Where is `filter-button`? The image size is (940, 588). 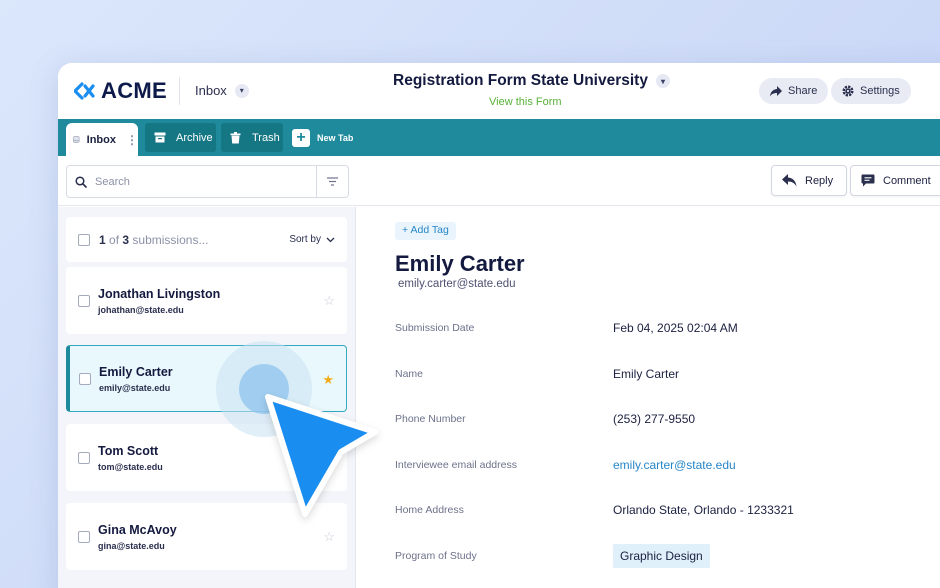
filter-button is located at coordinates (332, 181).